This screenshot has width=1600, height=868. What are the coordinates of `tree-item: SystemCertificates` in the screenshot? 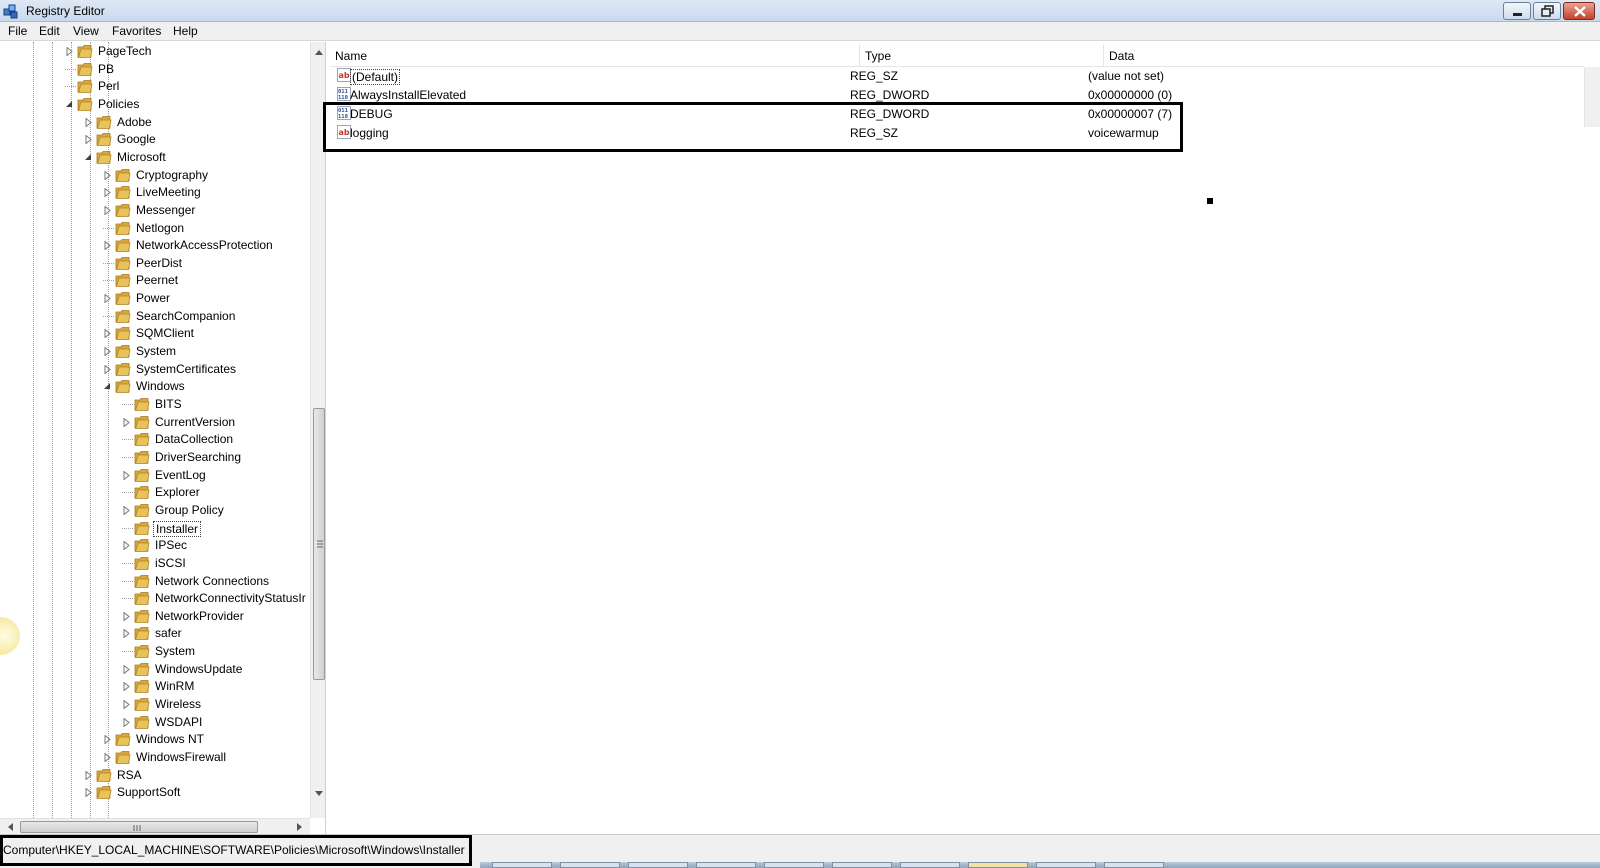 It's located at (214, 369).